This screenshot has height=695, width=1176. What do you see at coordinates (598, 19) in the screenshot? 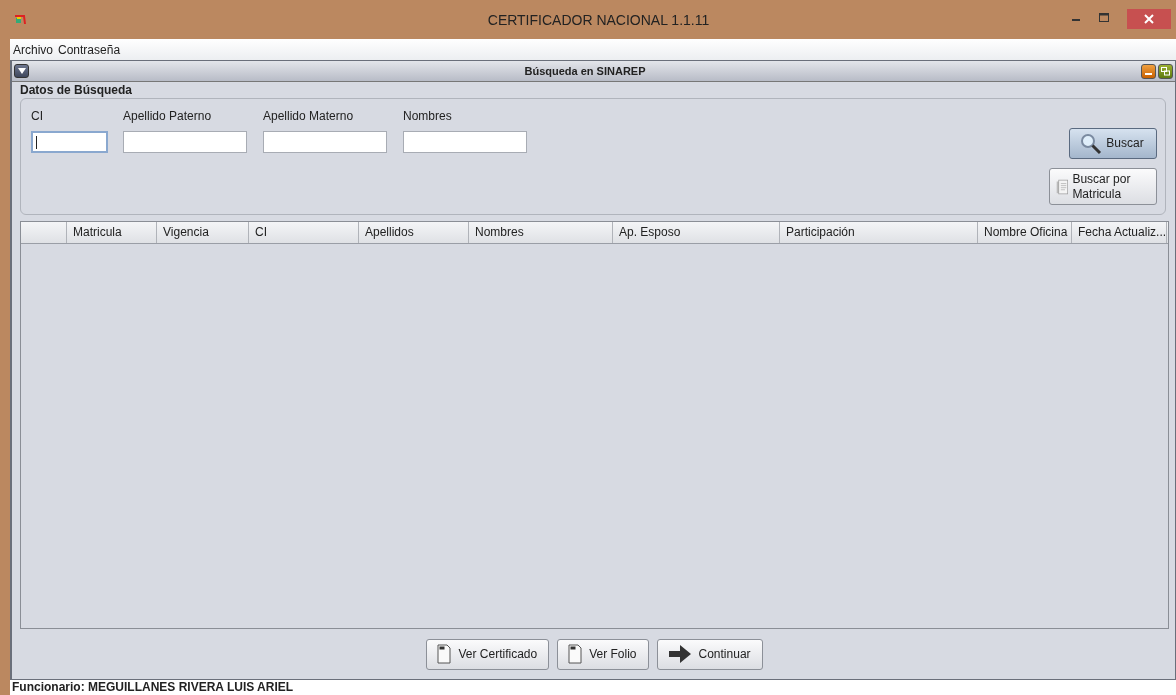
I see `window-title: CERTIFICADOR NACIONAL 1.1.11` at bounding box center [598, 19].